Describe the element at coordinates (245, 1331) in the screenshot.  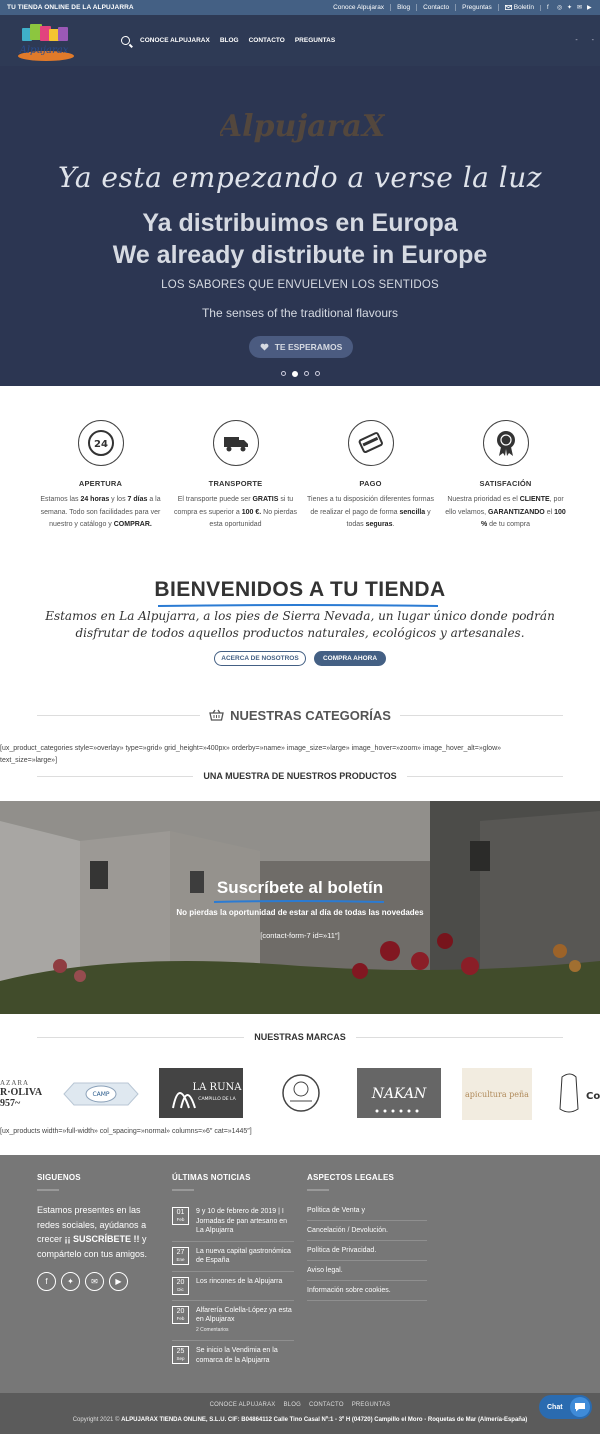
I see `news-comments: 2 Comentarios` at that location.